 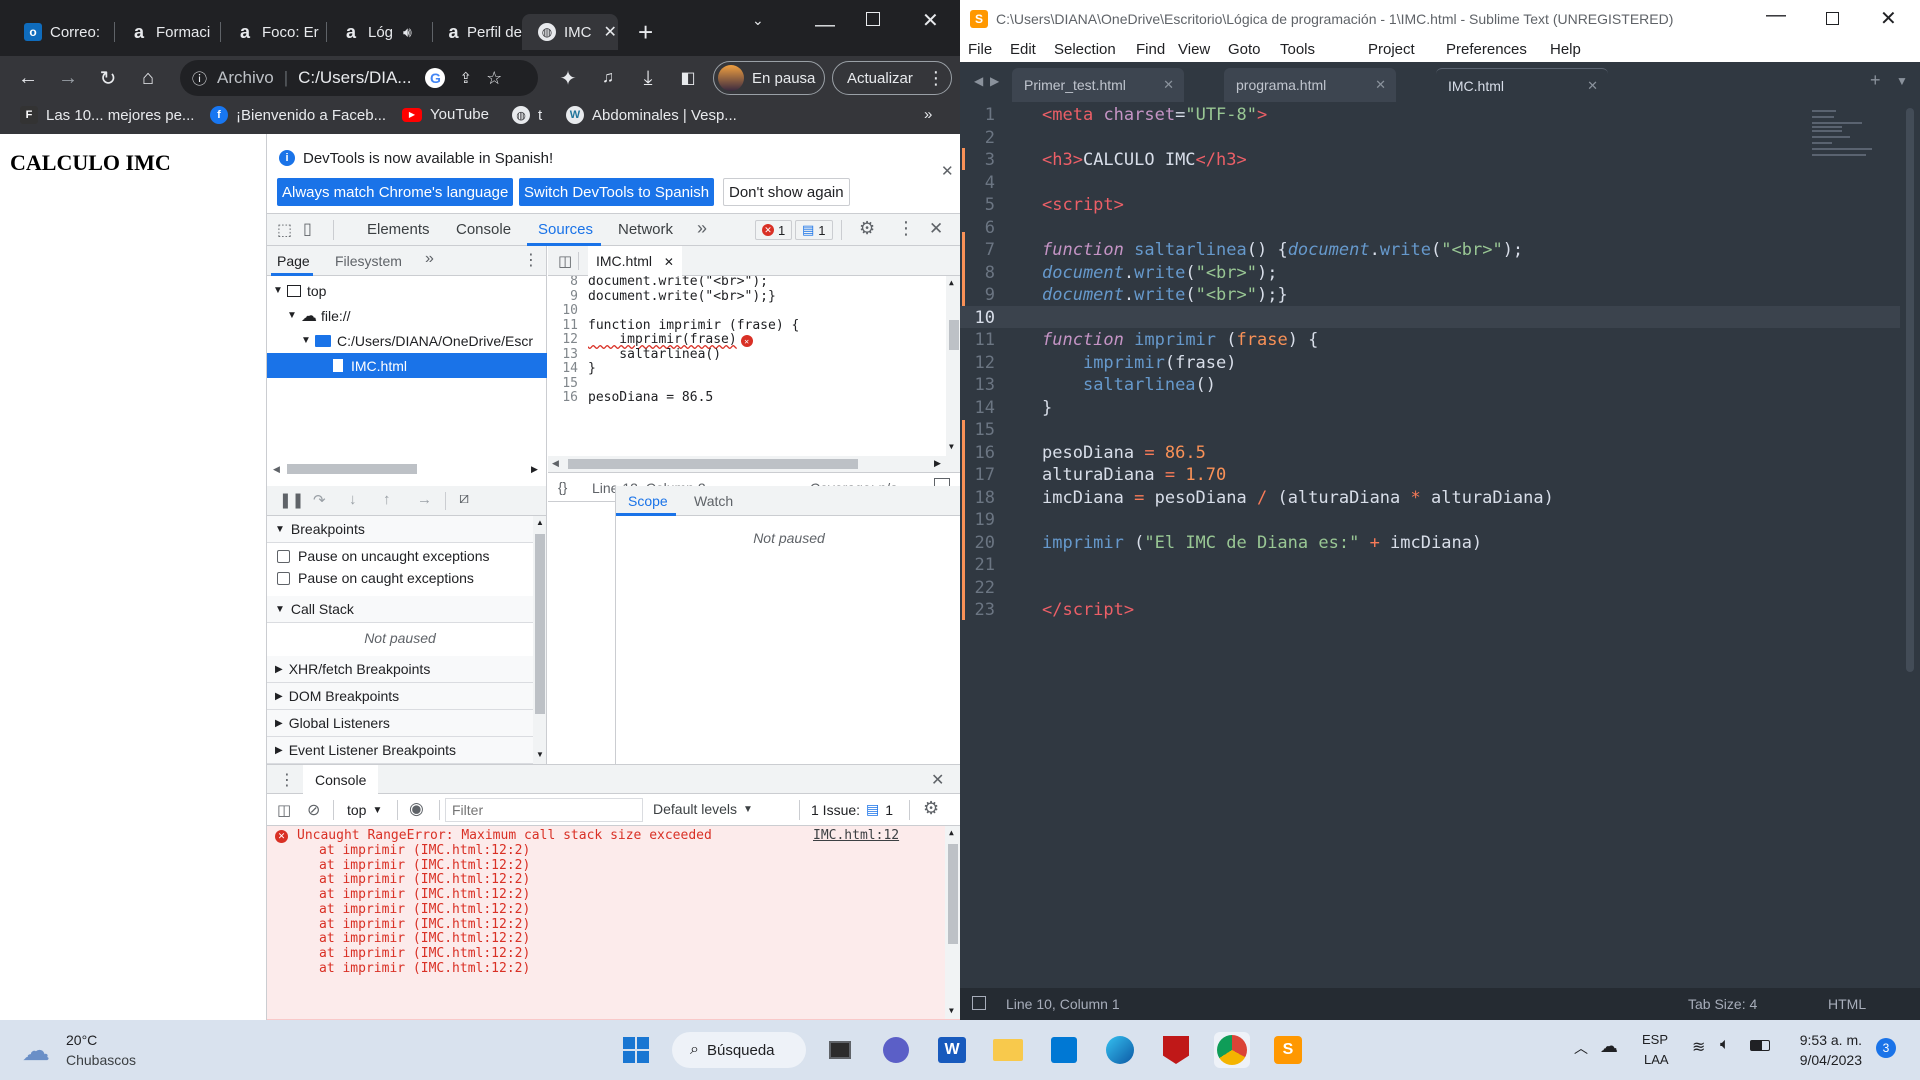 I want to click on share-icon: ⇪, so click(x=465, y=78).